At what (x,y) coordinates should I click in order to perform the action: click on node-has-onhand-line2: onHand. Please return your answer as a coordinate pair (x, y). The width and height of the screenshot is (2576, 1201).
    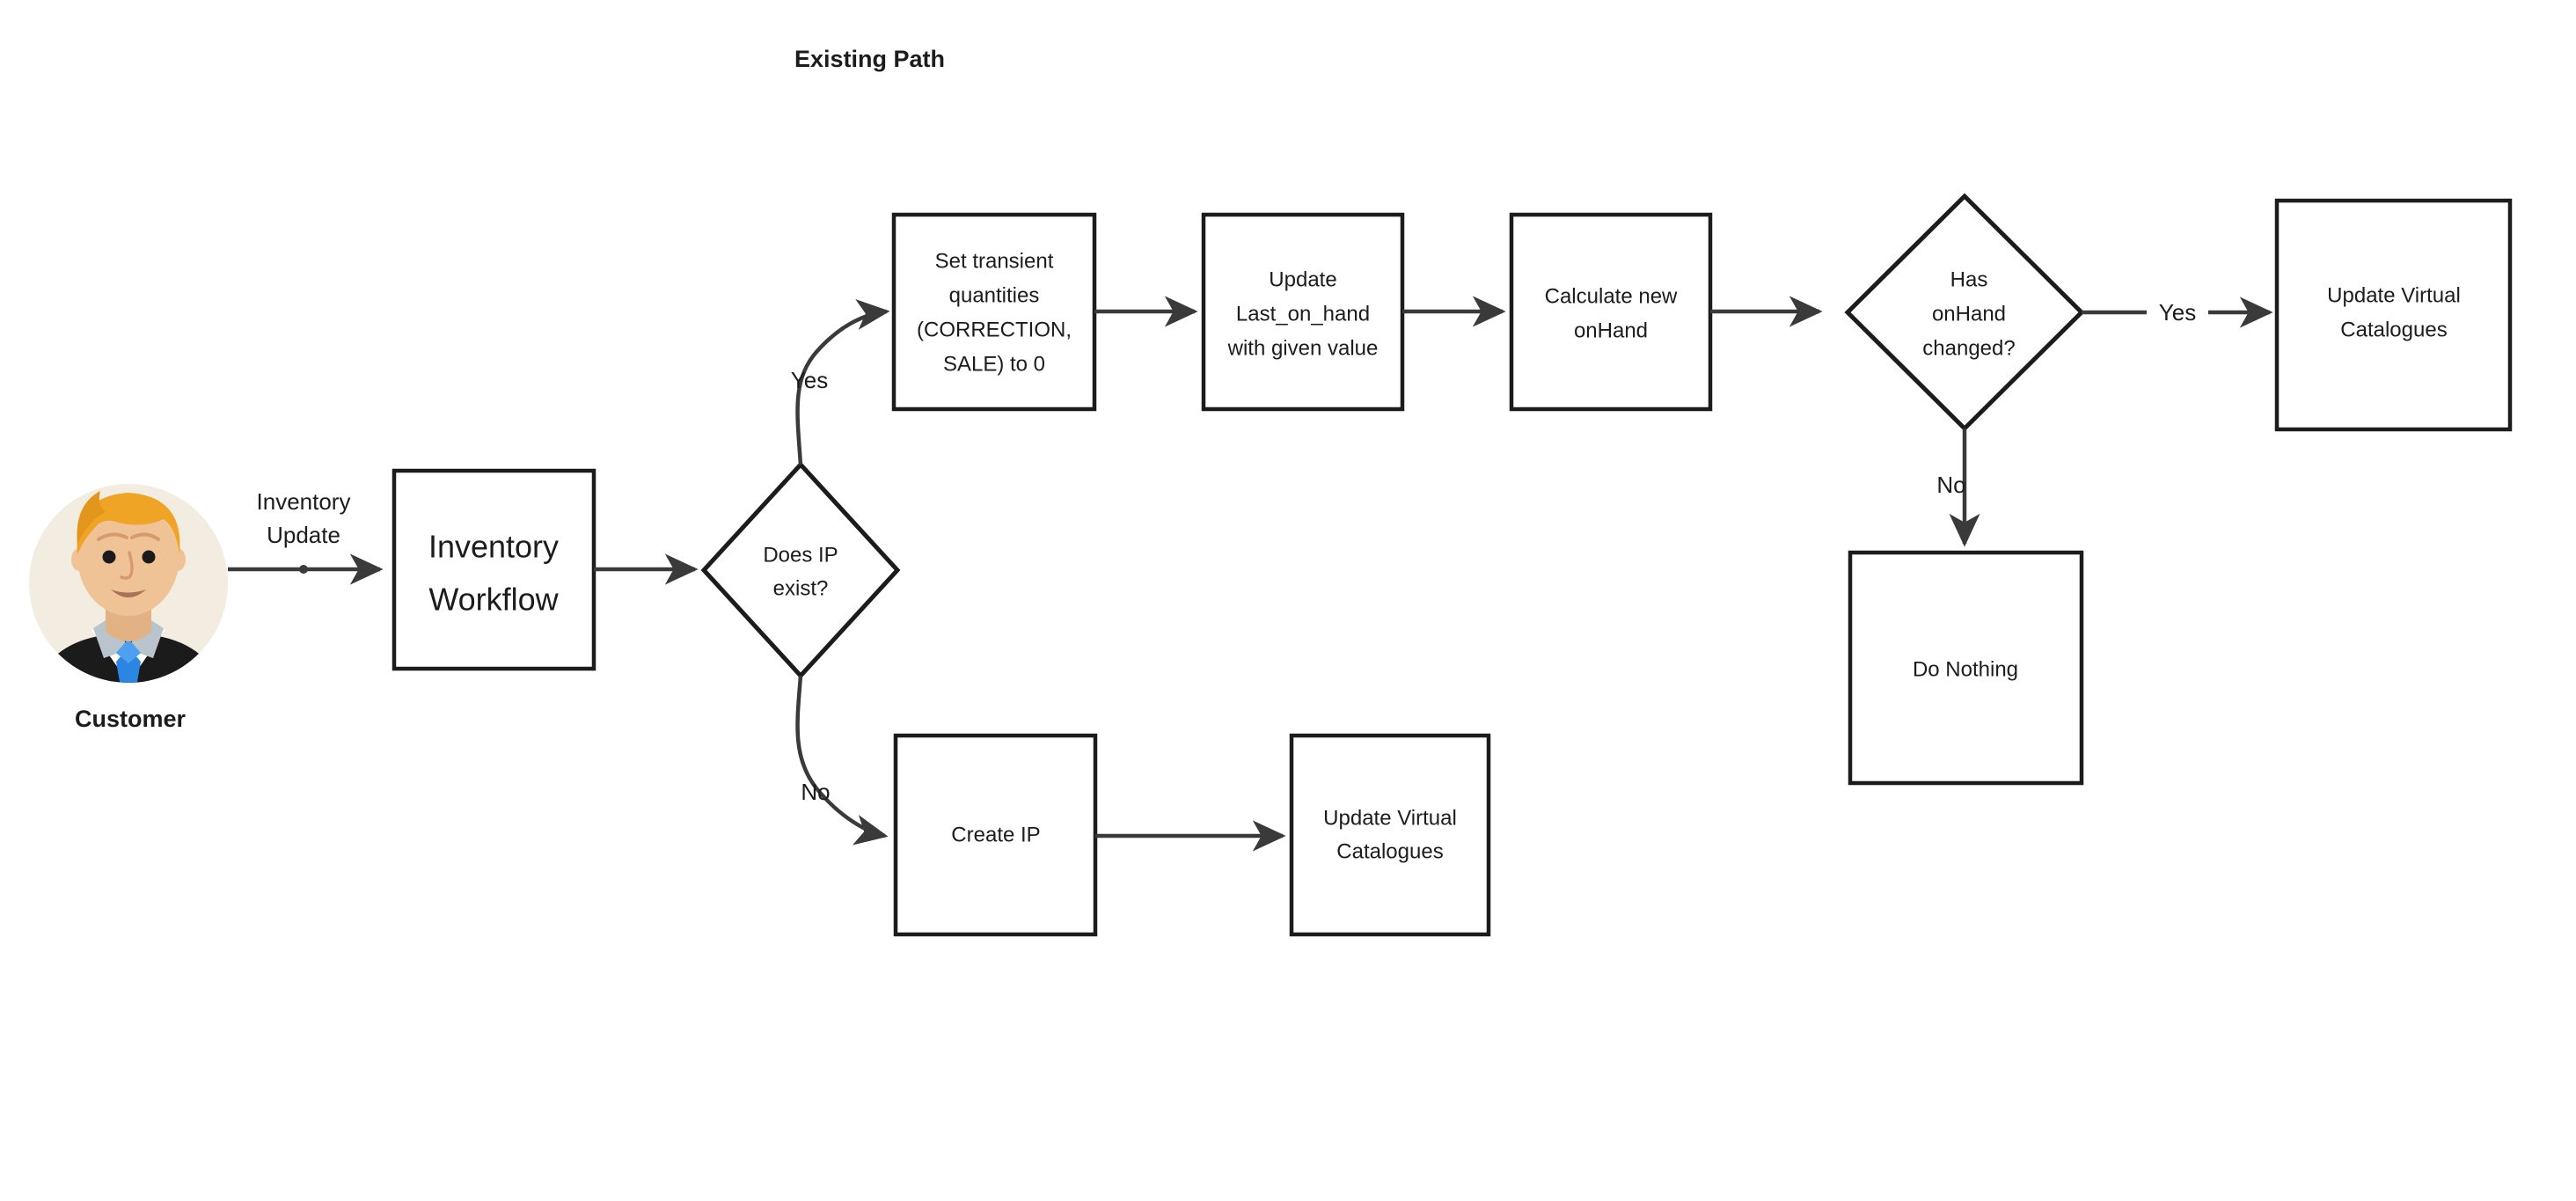
    Looking at the image, I should click on (1969, 314).